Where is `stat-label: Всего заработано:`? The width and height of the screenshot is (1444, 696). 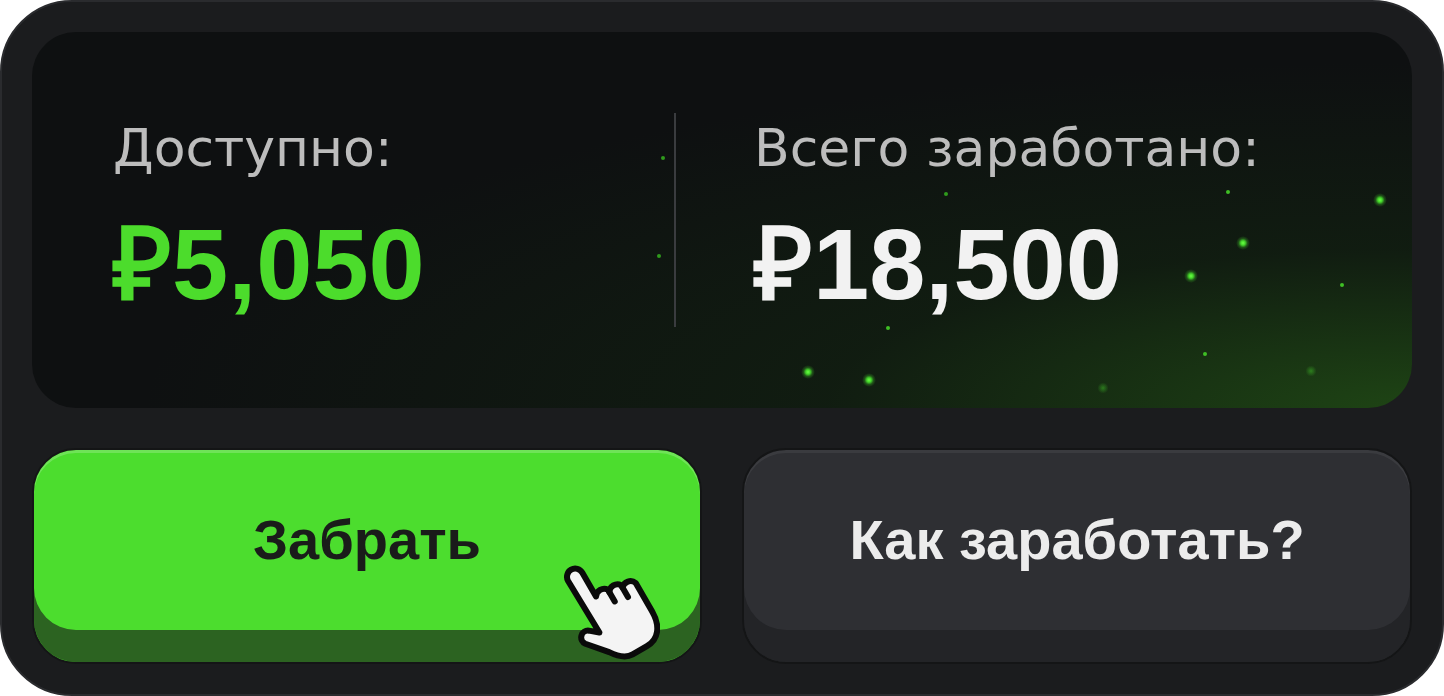
stat-label: Всего заработано: is located at coordinates (1007, 147).